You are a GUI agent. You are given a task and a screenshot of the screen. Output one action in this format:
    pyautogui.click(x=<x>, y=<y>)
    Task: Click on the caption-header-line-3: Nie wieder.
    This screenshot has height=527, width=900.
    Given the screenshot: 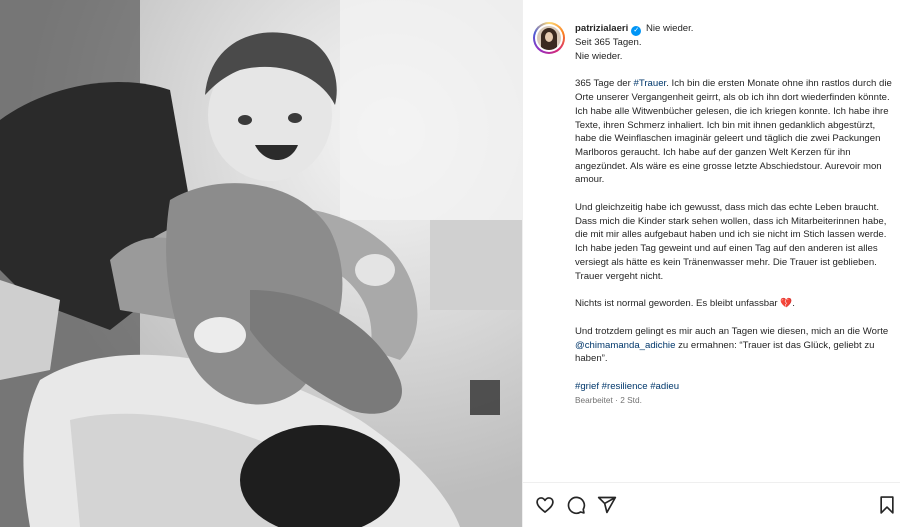 What is the action you would take?
    pyautogui.click(x=599, y=56)
    